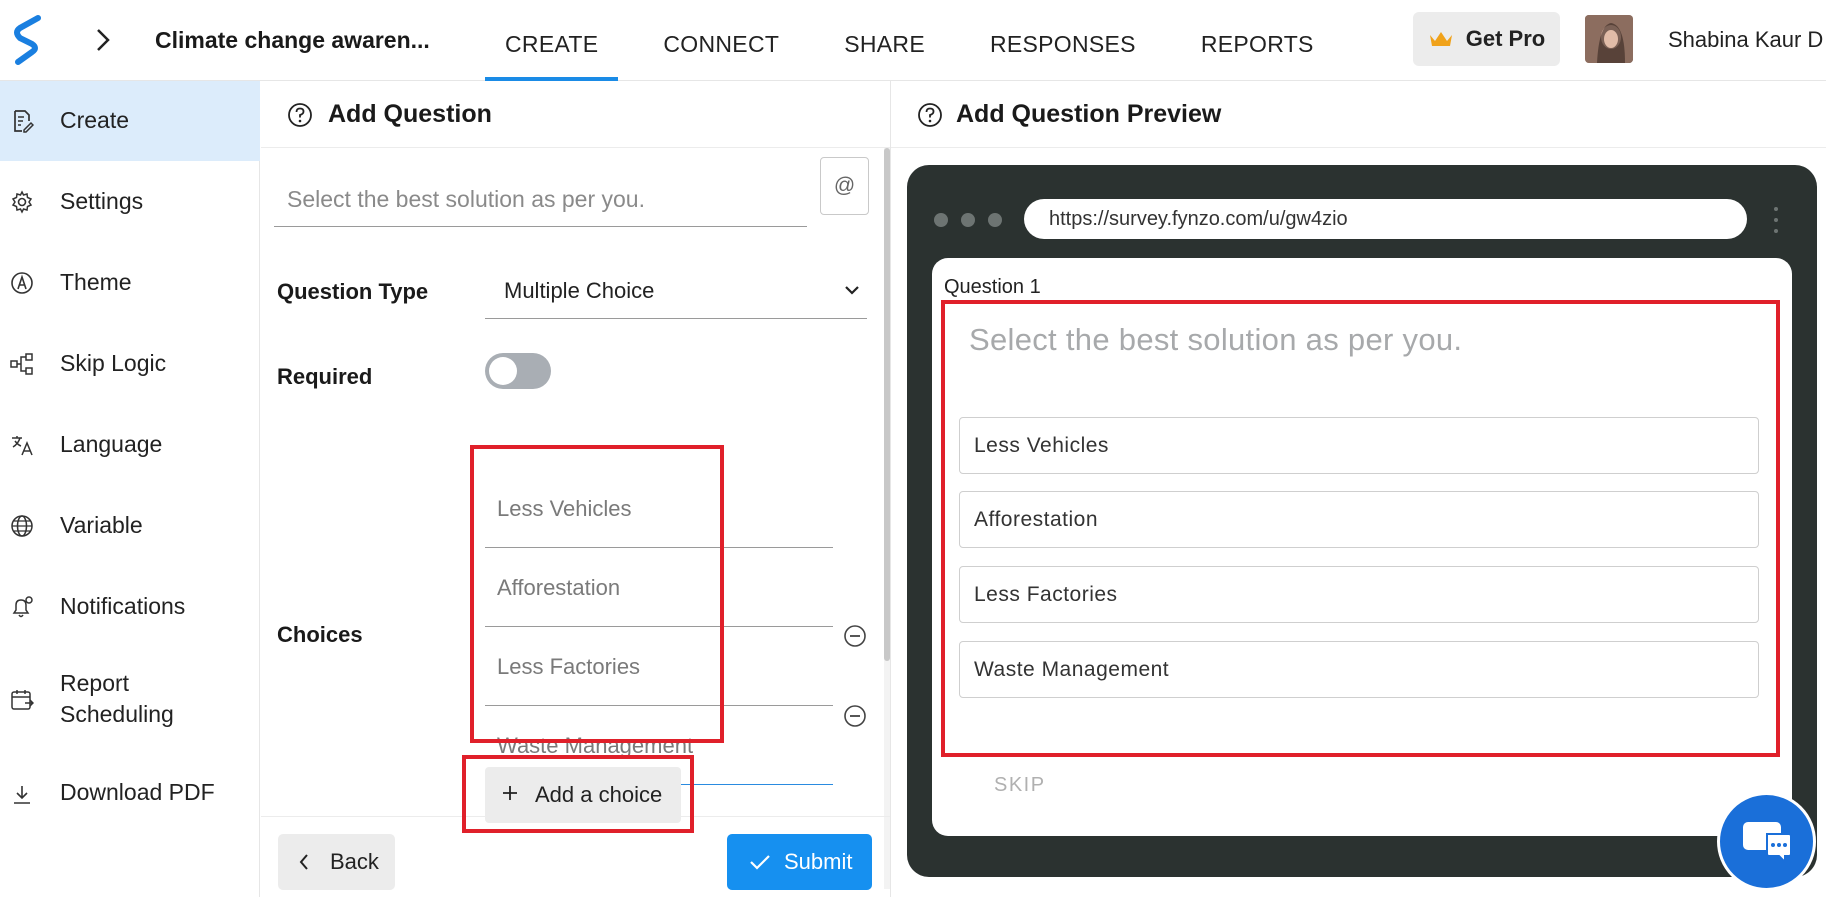 The width and height of the screenshot is (1826, 897). I want to click on sidebar-item-label: Settings, so click(102, 201).